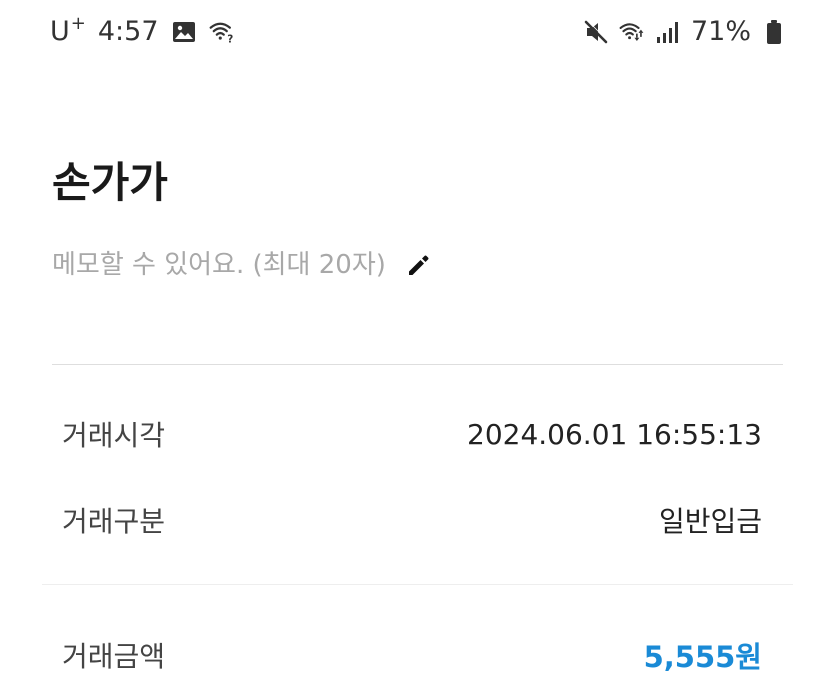  Describe the element at coordinates (114, 435) in the screenshot. I see `transaction-time-label: 거래시각` at that location.